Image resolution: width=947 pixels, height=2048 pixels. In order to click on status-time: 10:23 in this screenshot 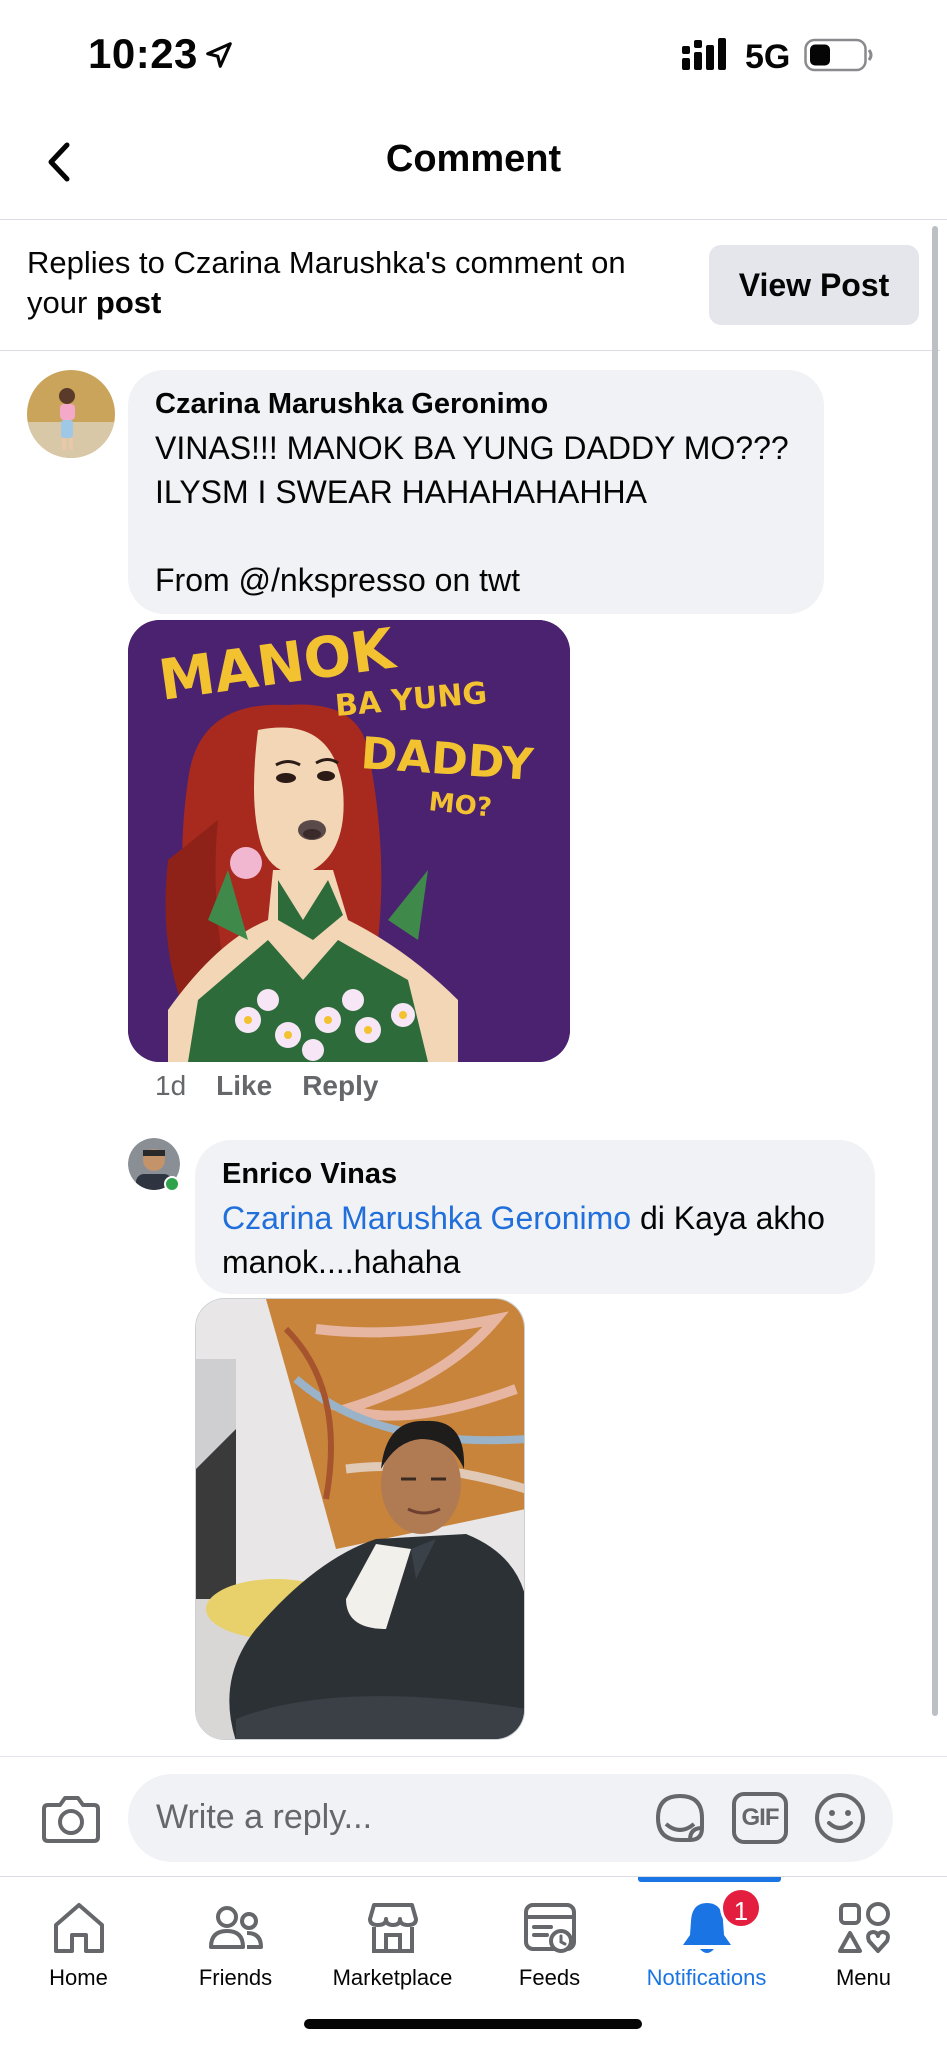, I will do `click(143, 53)`.